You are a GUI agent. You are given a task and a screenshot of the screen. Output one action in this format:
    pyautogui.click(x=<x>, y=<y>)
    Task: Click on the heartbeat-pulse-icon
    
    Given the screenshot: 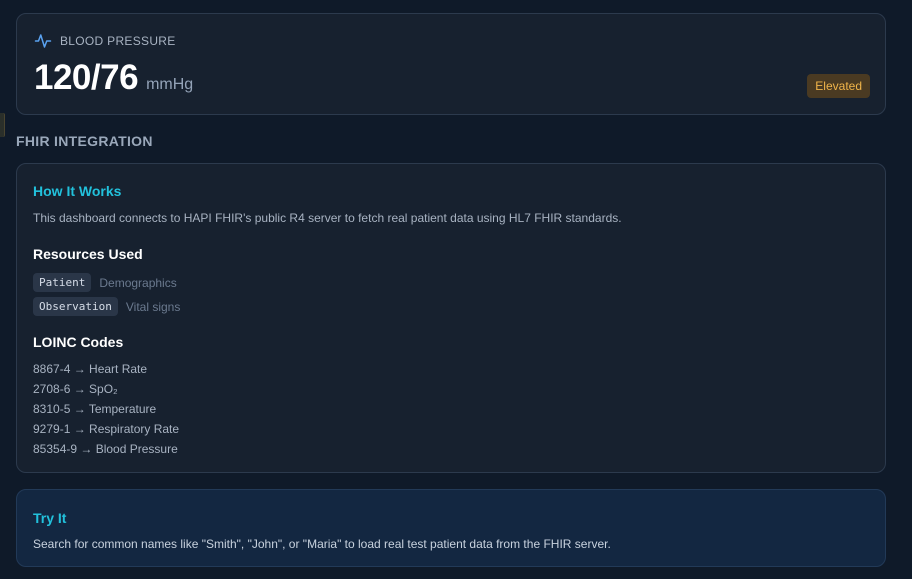 What is the action you would take?
    pyautogui.click(x=43, y=41)
    